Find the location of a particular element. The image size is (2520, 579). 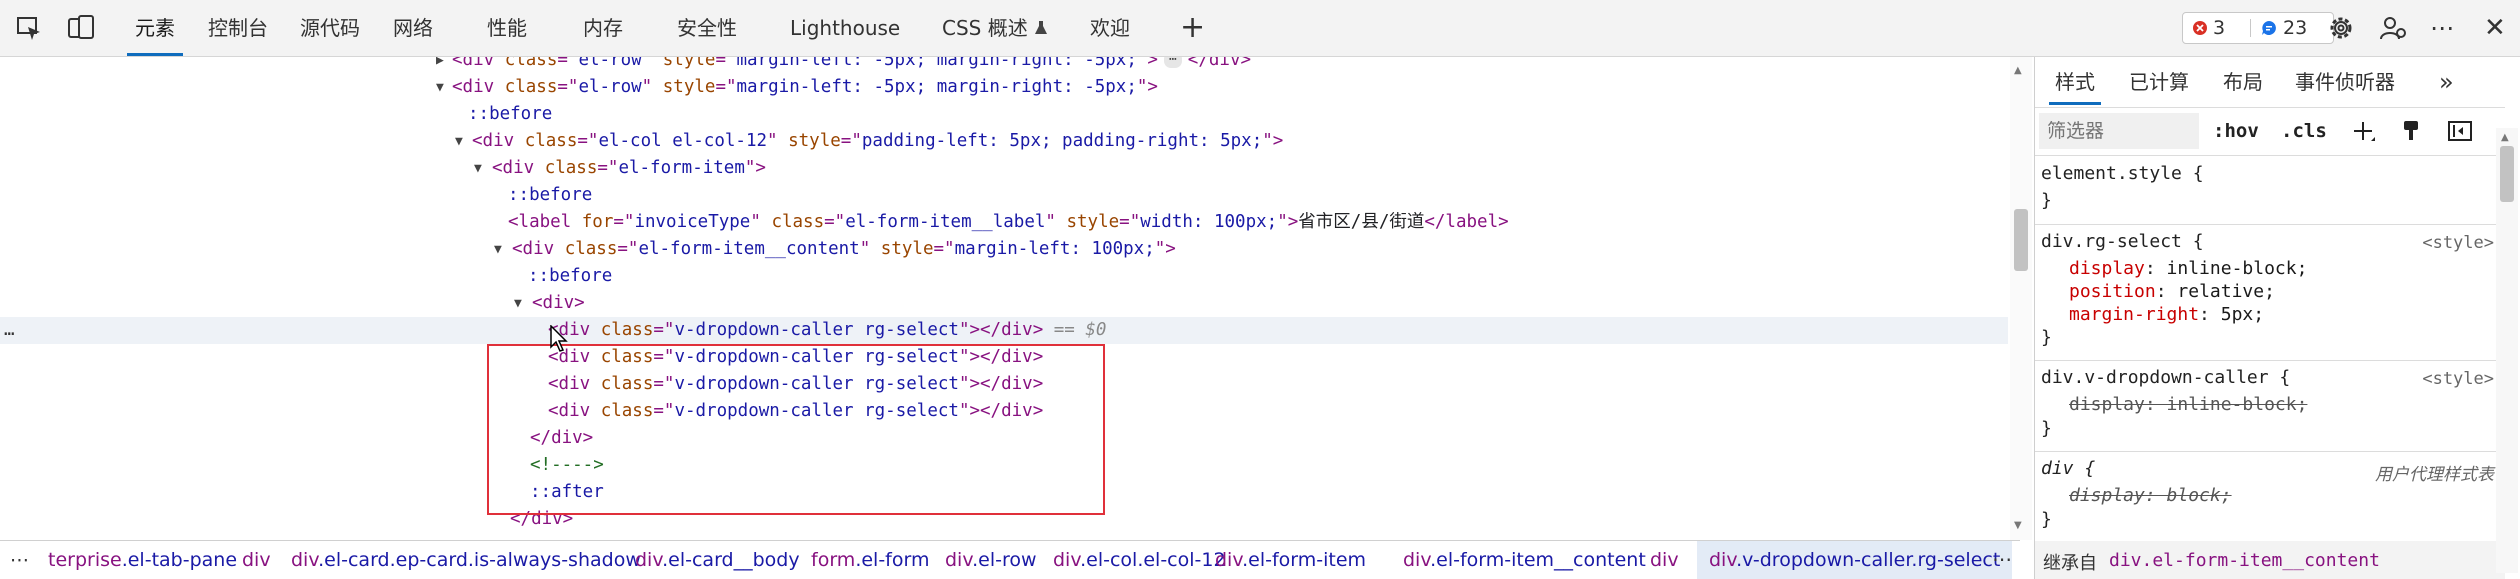

scroll-up-arrow: ▲ is located at coordinates (2018, 70).